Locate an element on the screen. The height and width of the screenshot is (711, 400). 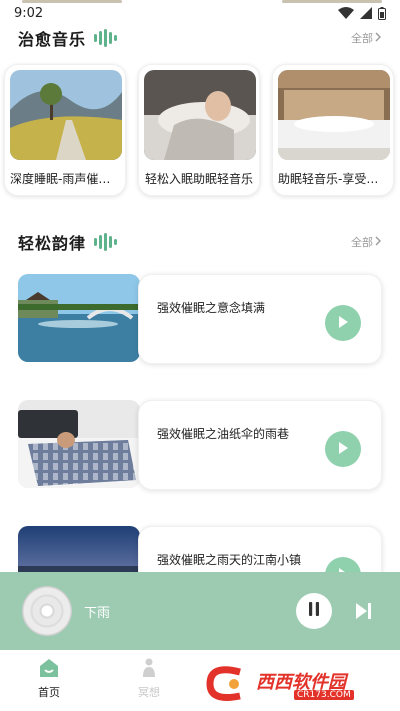
watermark-url: CR173.COM is located at coordinates (324, 695).